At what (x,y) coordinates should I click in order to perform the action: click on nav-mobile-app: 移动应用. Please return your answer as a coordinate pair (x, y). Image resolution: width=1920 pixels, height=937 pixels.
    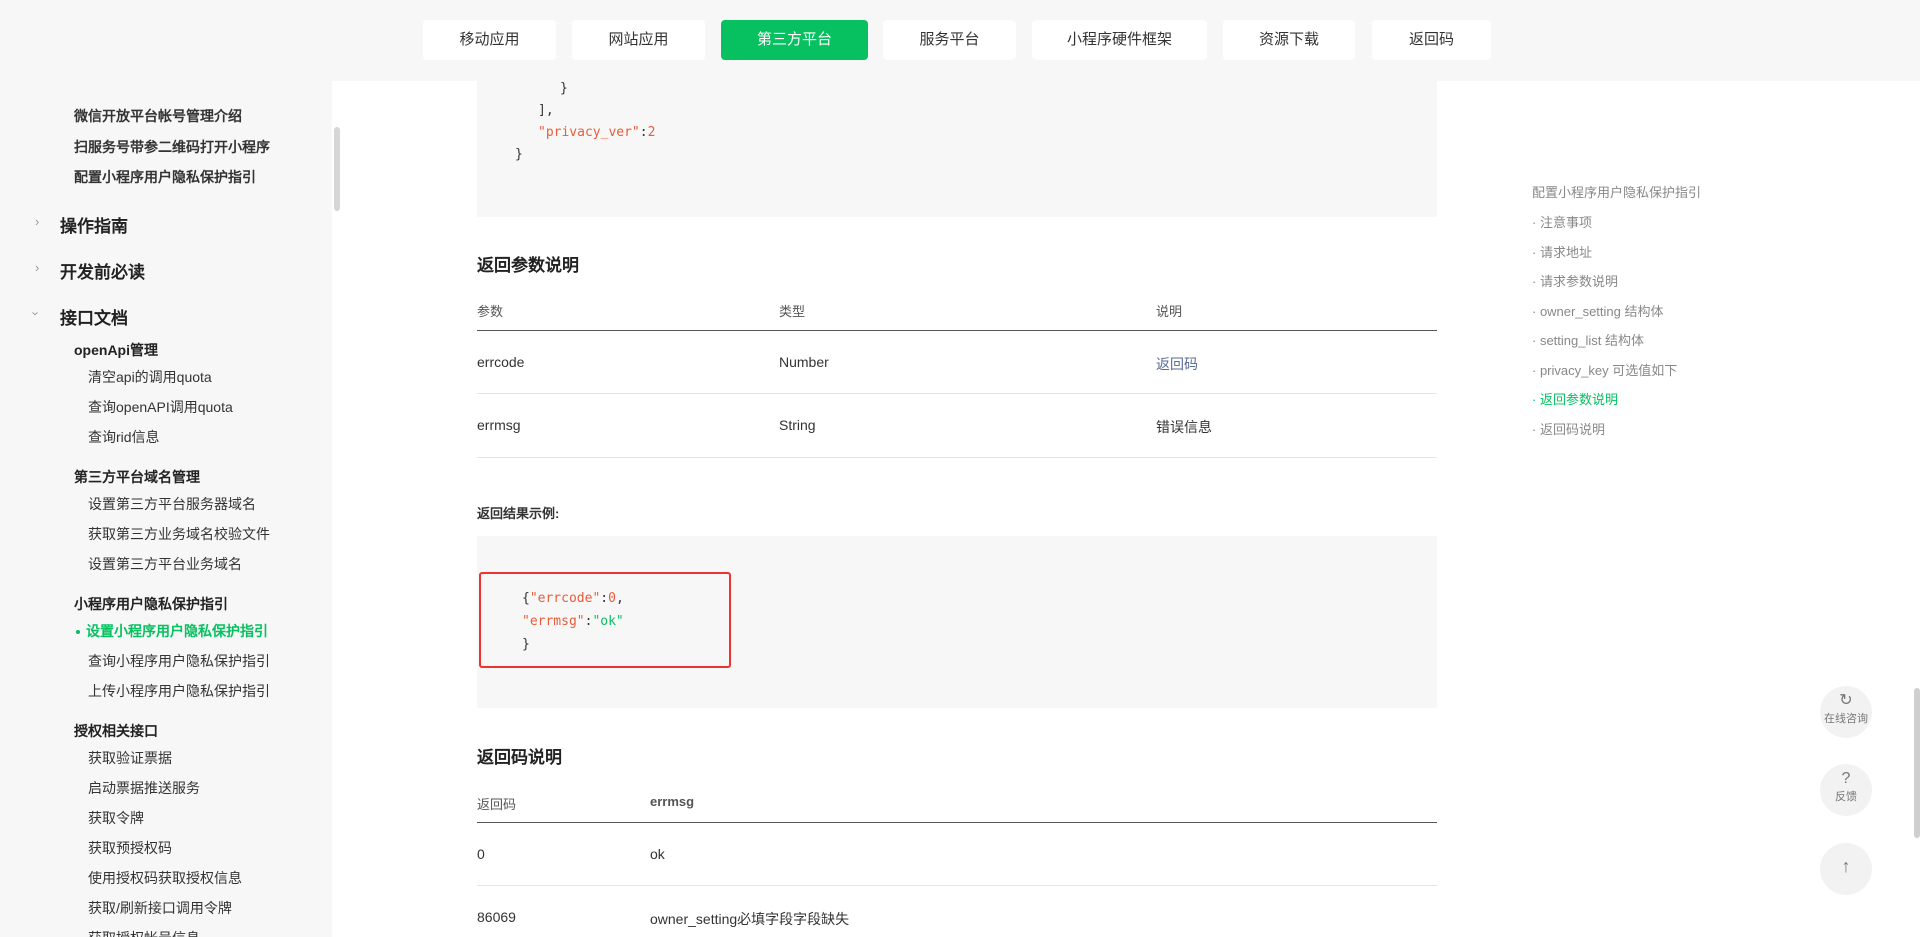
    Looking at the image, I should click on (489, 40).